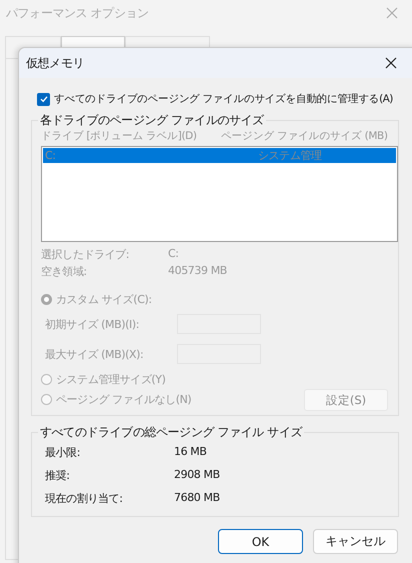 The height and width of the screenshot is (563, 412). What do you see at coordinates (191, 452) in the screenshot?
I see `total-value: 16 MB` at bounding box center [191, 452].